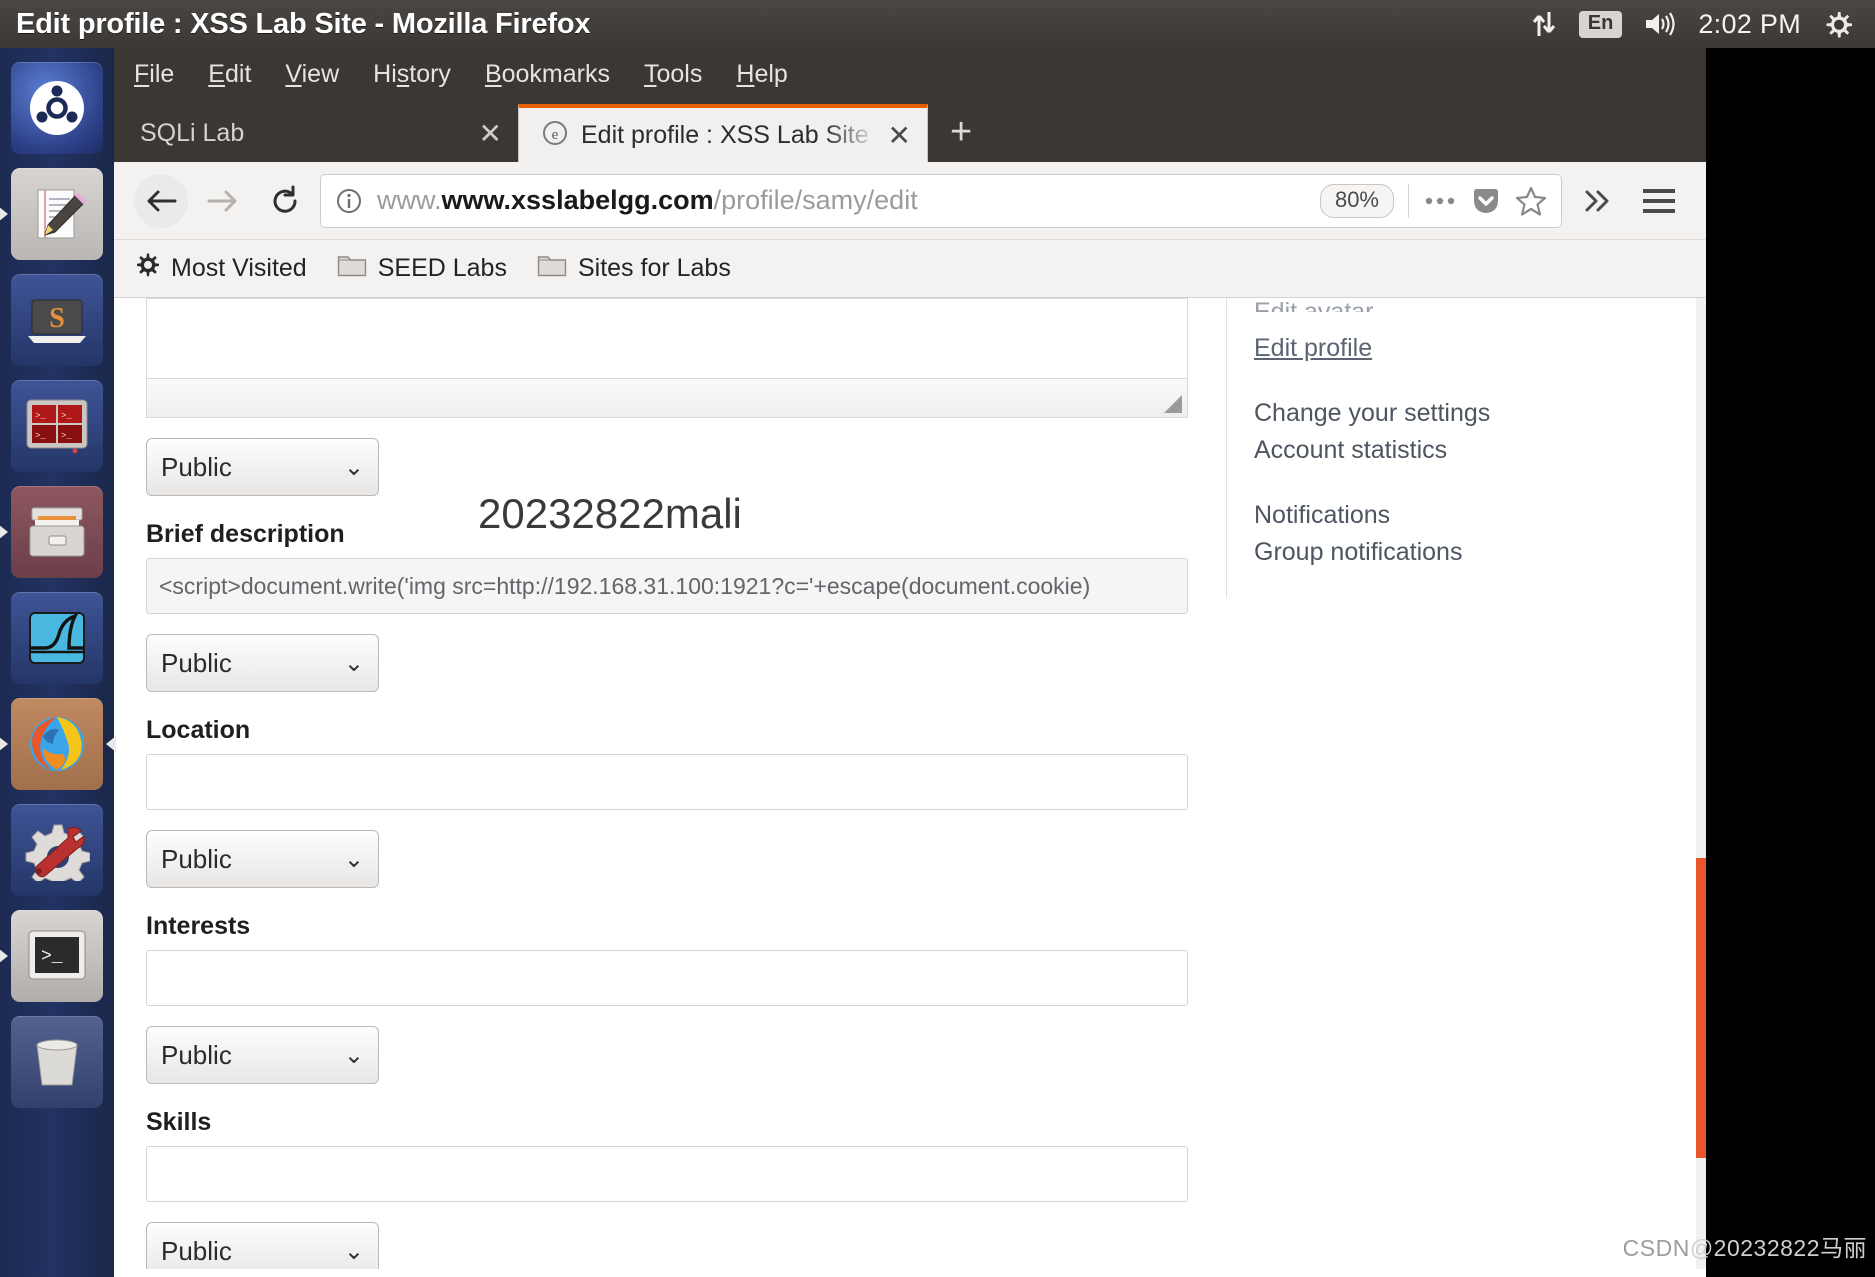  Describe the element at coordinates (1454, 348) in the screenshot. I see `sidebar-item-edit-profile: Edit profile` at that location.